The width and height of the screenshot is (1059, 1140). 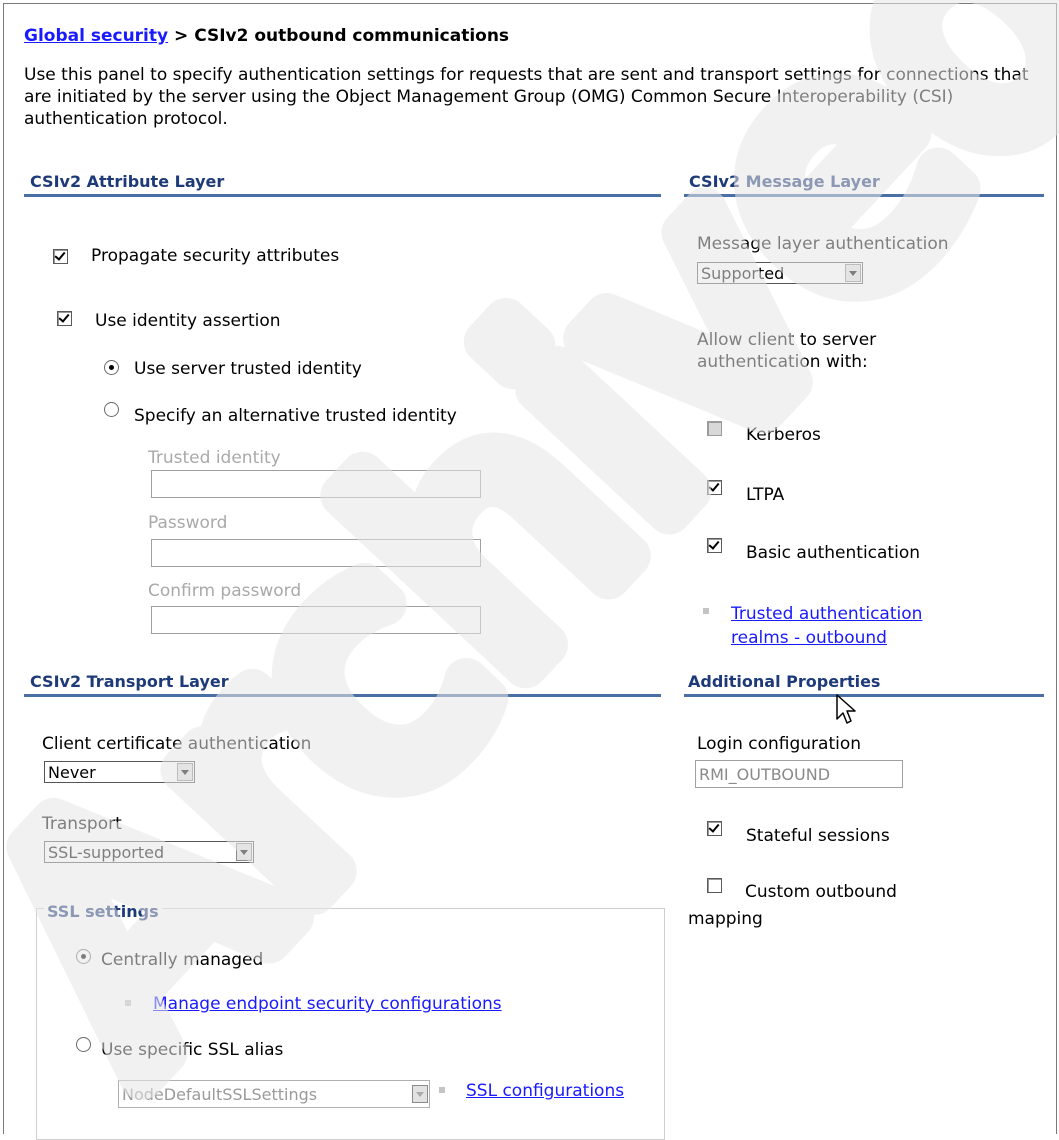 What do you see at coordinates (192, 1050) in the screenshot?
I see `use-specific-ssl-alias-label: Use specific SSL alias` at bounding box center [192, 1050].